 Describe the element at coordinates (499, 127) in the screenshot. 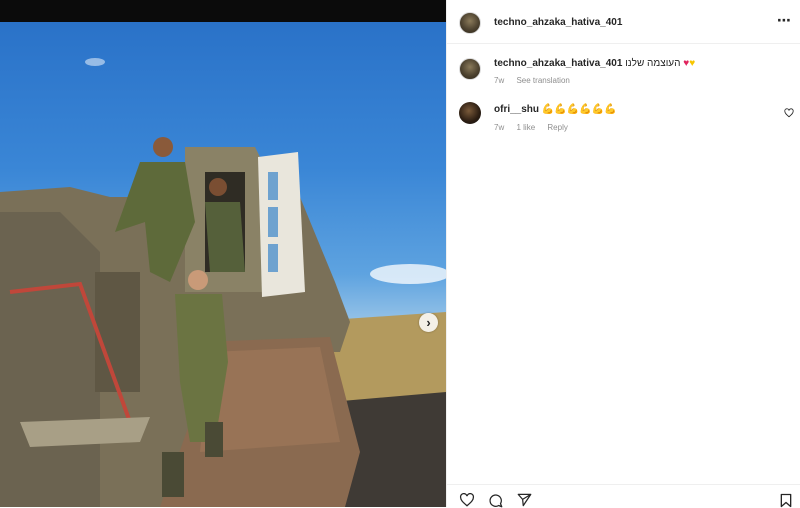

I see `comment-time: 7w` at that location.